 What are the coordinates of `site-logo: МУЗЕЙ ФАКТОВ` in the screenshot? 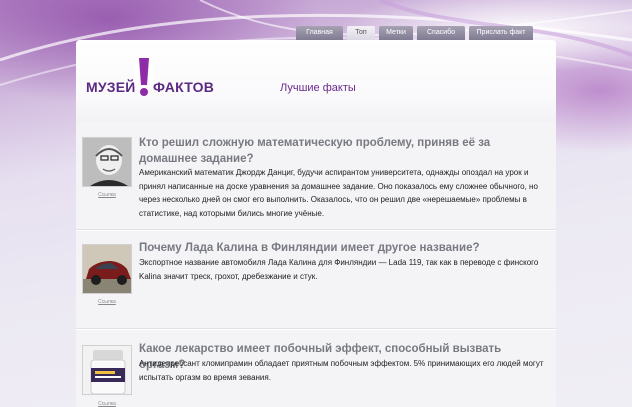 It's located at (149, 79).